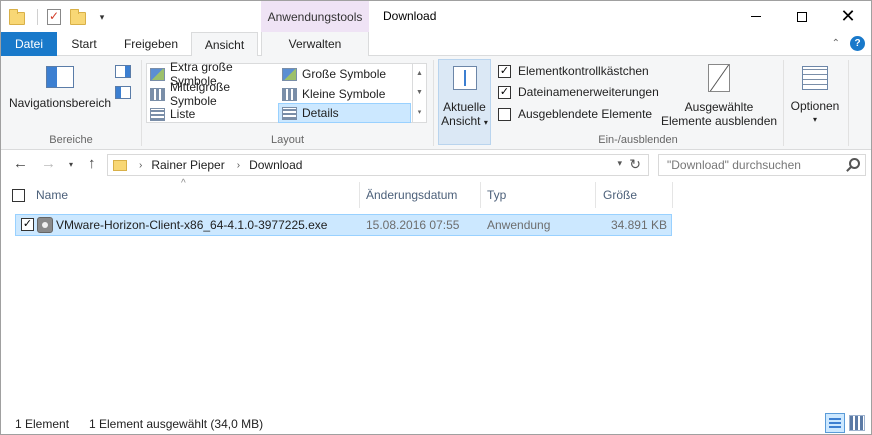 The height and width of the screenshot is (435, 872). I want to click on layout-medium-icons: Mittelgroße Symbole, so click(213, 94).